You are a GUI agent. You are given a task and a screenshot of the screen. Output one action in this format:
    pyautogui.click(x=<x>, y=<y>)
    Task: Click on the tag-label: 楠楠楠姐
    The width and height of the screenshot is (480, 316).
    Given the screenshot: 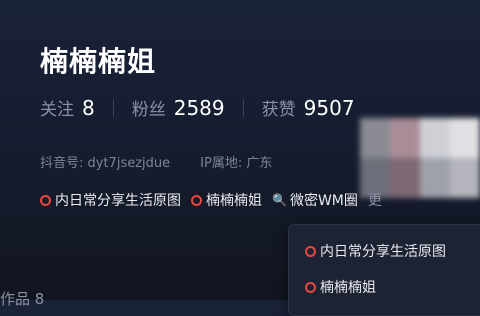 What is the action you would take?
    pyautogui.click(x=234, y=201)
    